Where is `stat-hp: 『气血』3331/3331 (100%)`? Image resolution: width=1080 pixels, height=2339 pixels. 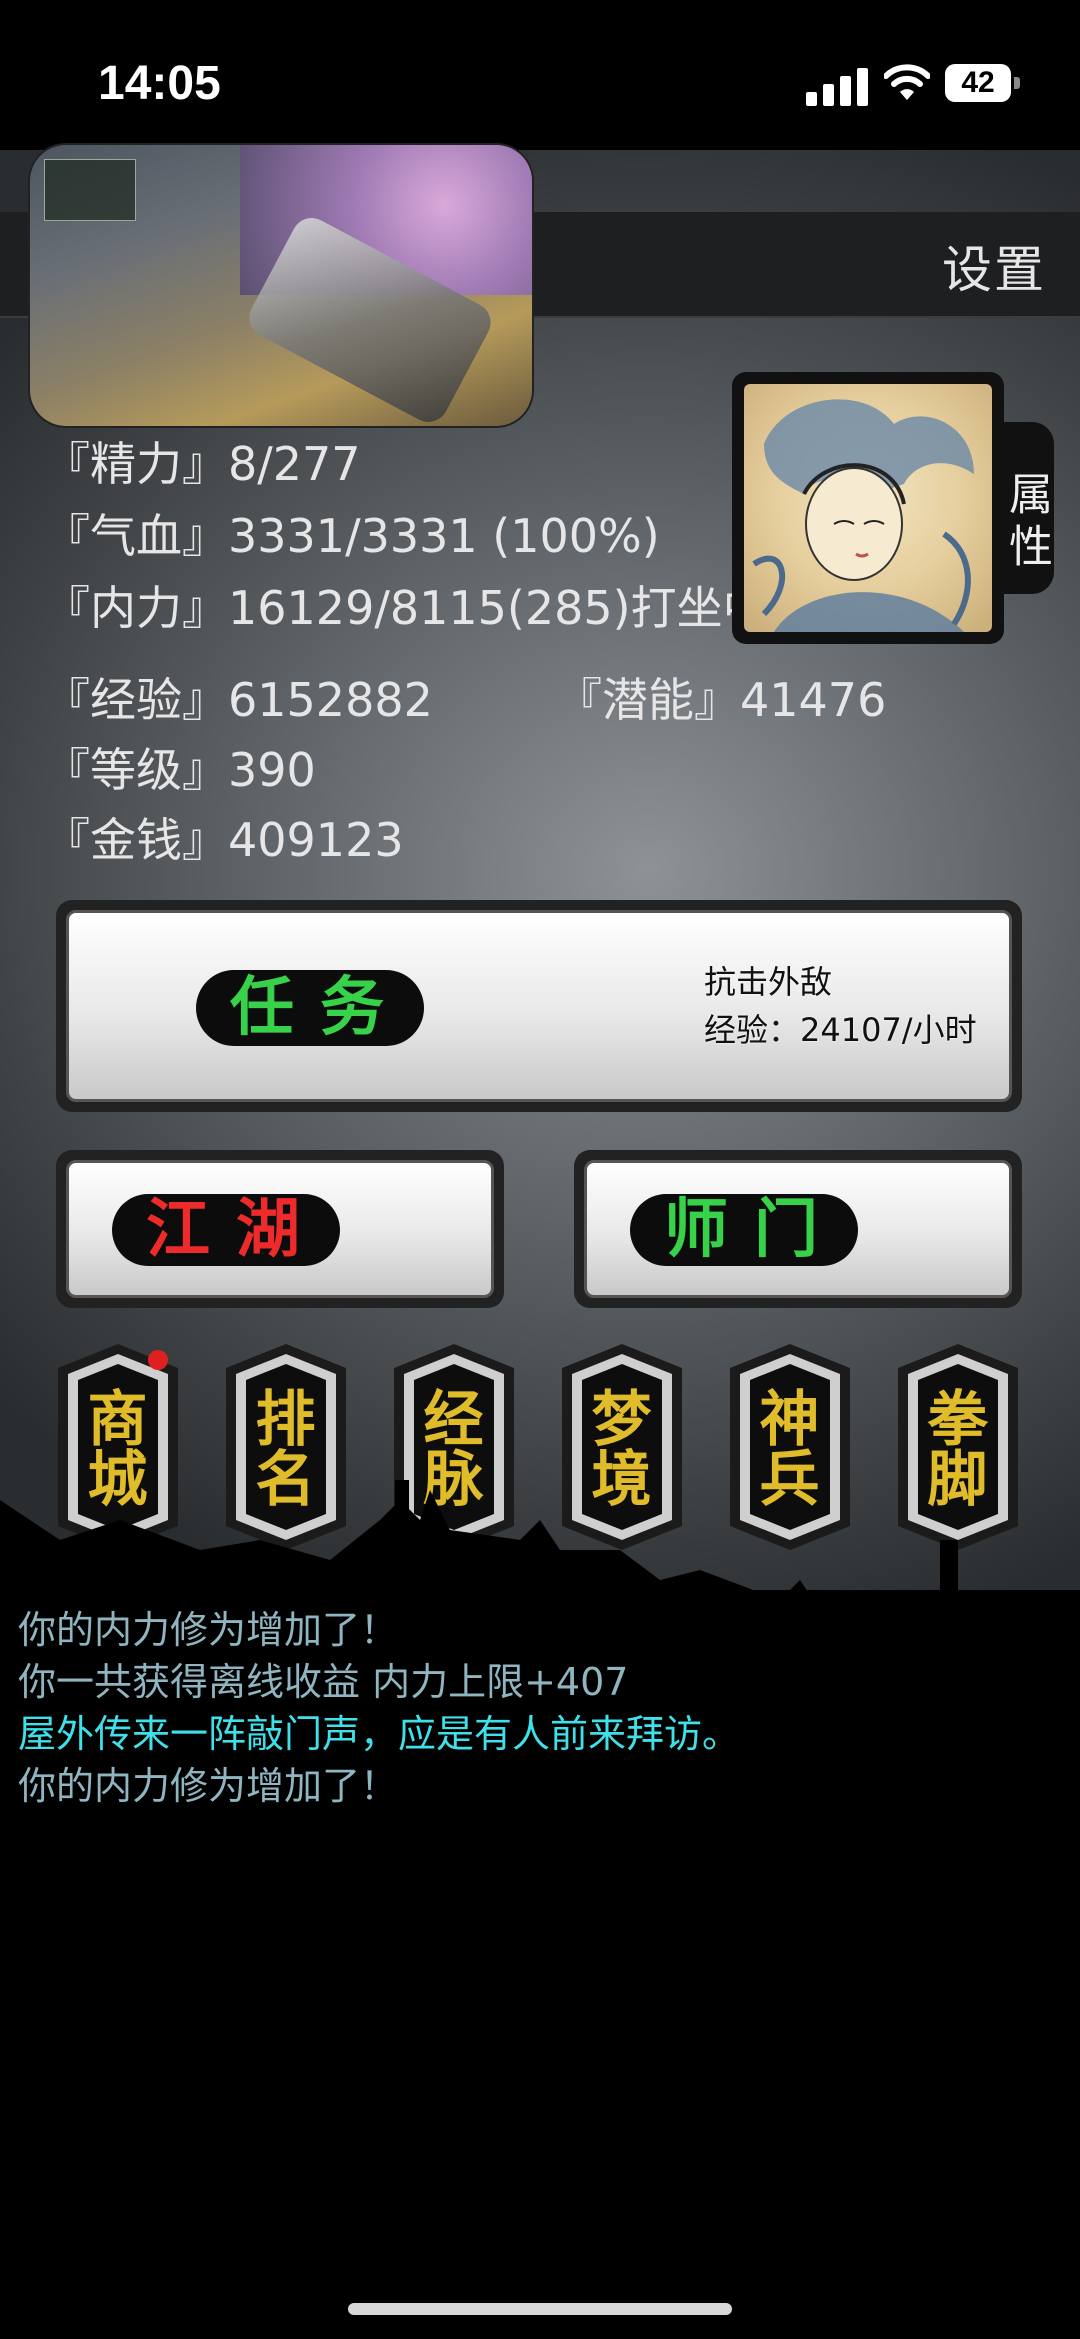 stat-hp: 『气血』3331/3331 (100%) is located at coordinates (352, 536).